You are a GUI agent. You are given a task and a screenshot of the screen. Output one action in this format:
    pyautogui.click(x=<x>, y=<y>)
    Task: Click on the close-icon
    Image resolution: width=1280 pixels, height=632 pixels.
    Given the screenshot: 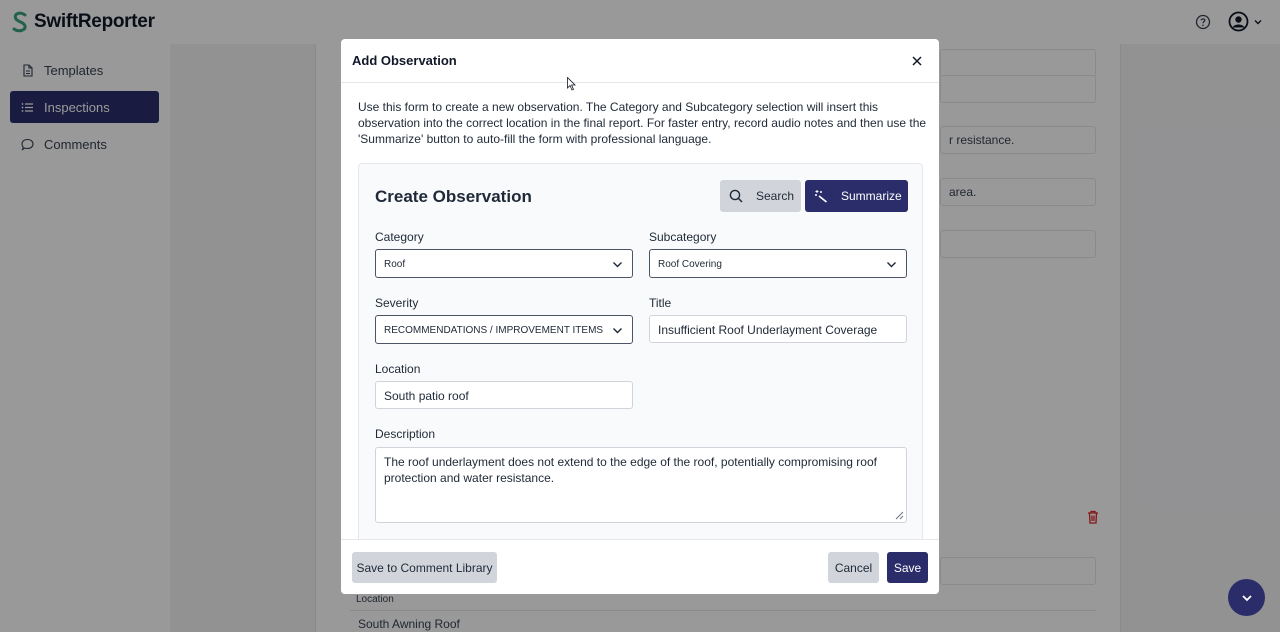 What is the action you would take?
    pyautogui.click(x=917, y=61)
    